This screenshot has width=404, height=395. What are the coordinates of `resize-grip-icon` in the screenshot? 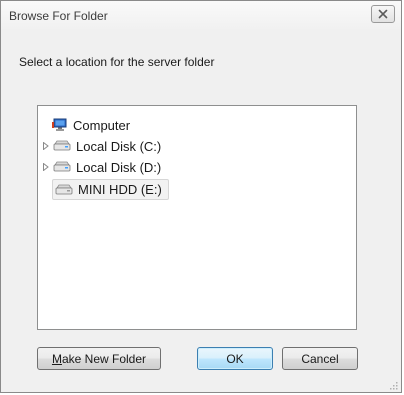 It's located at (393, 384).